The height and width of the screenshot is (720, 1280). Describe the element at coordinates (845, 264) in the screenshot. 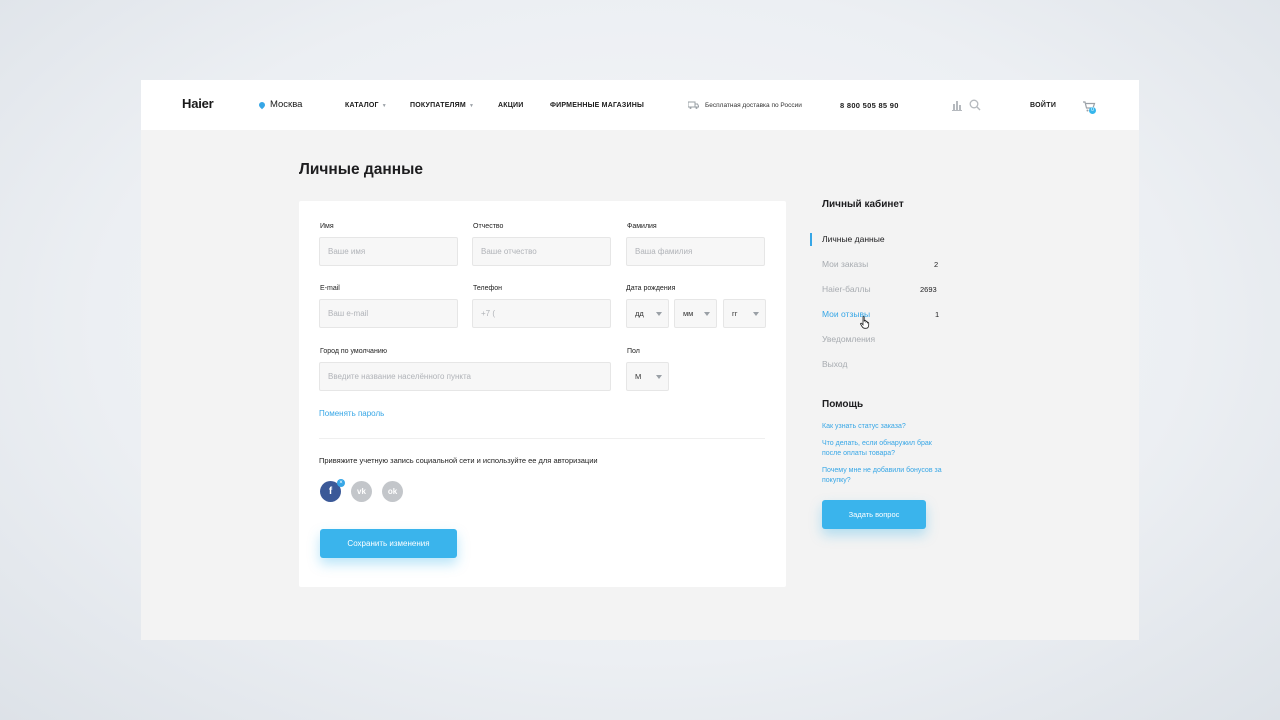

I see `sidebar-item-orders: Мои заказы` at that location.